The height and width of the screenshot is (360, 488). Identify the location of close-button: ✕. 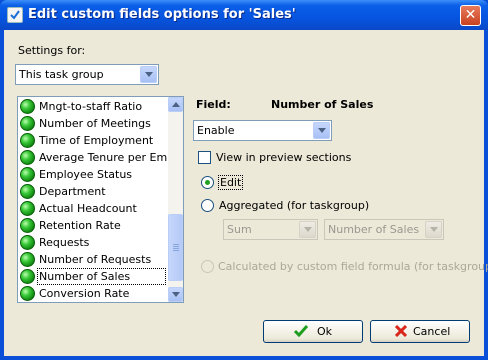
(470, 15).